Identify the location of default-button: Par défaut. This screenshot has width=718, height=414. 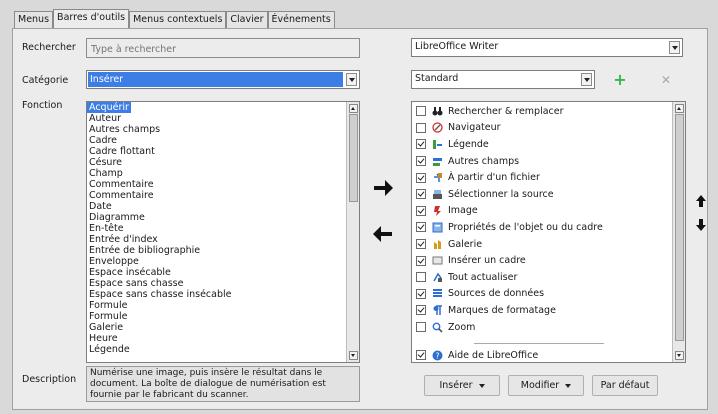
(625, 385).